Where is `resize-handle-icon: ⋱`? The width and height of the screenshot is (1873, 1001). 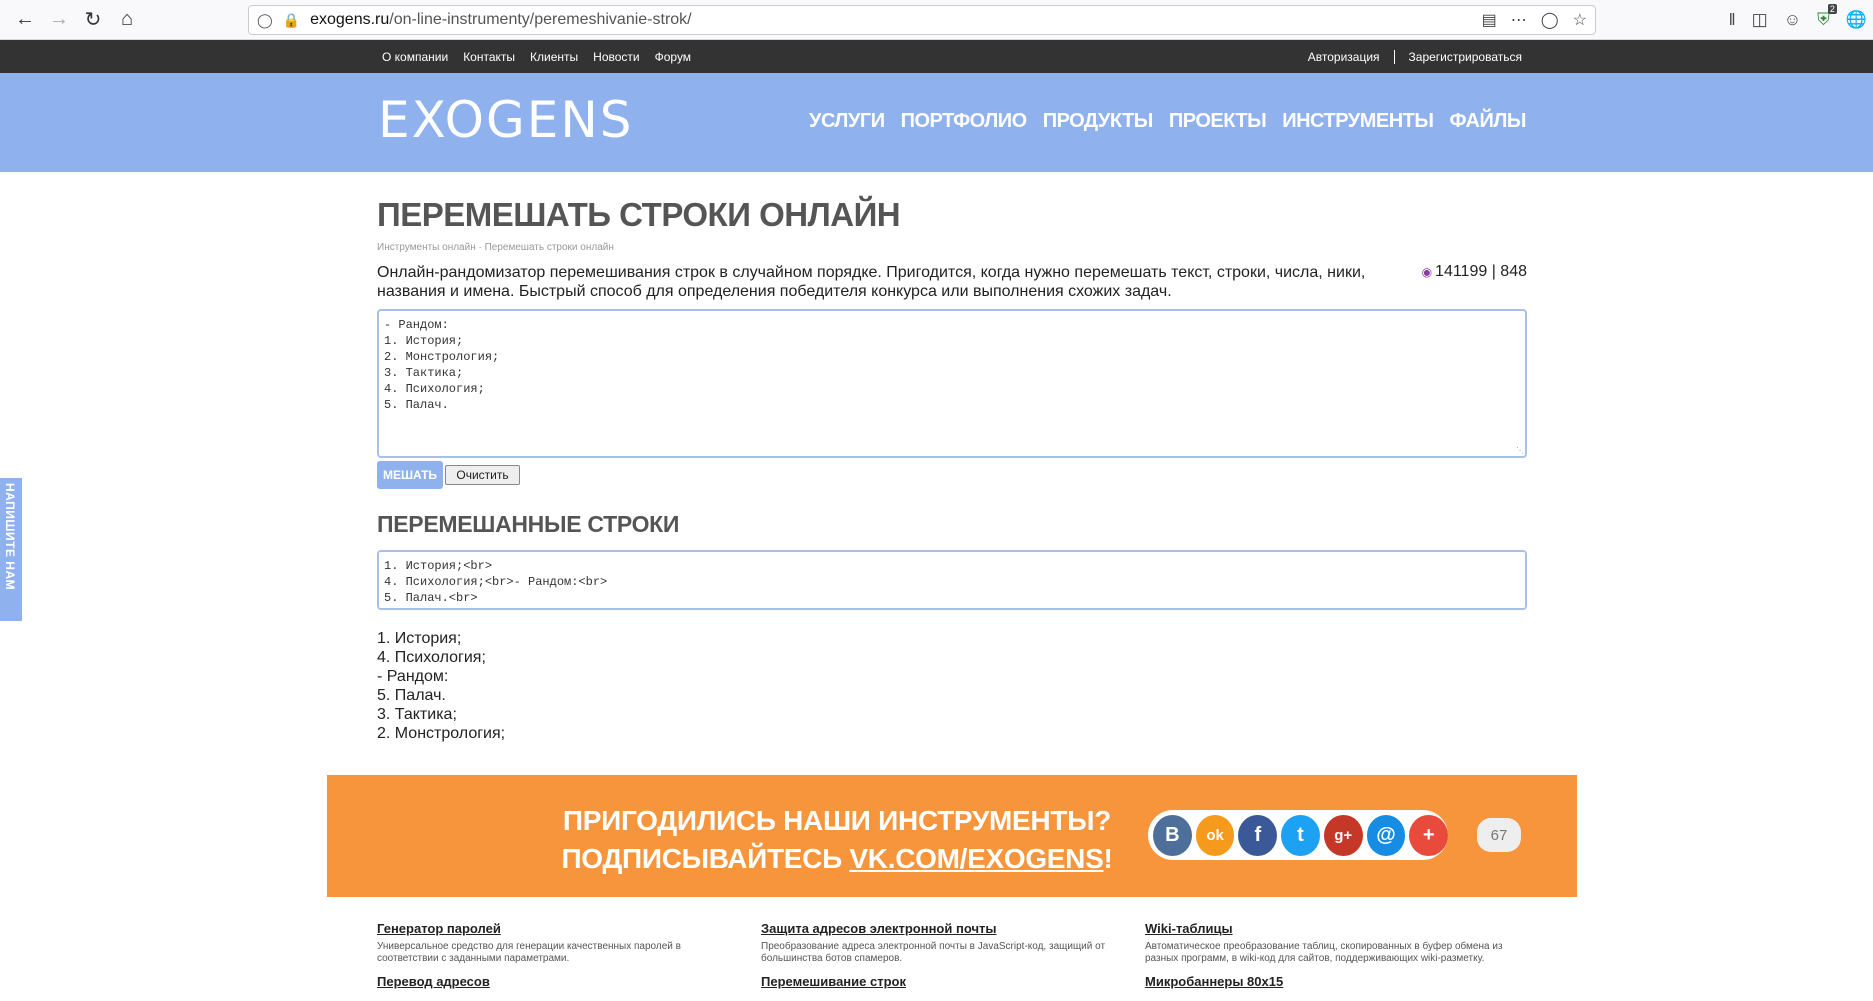 resize-handle-icon: ⋱ is located at coordinates (1520, 450).